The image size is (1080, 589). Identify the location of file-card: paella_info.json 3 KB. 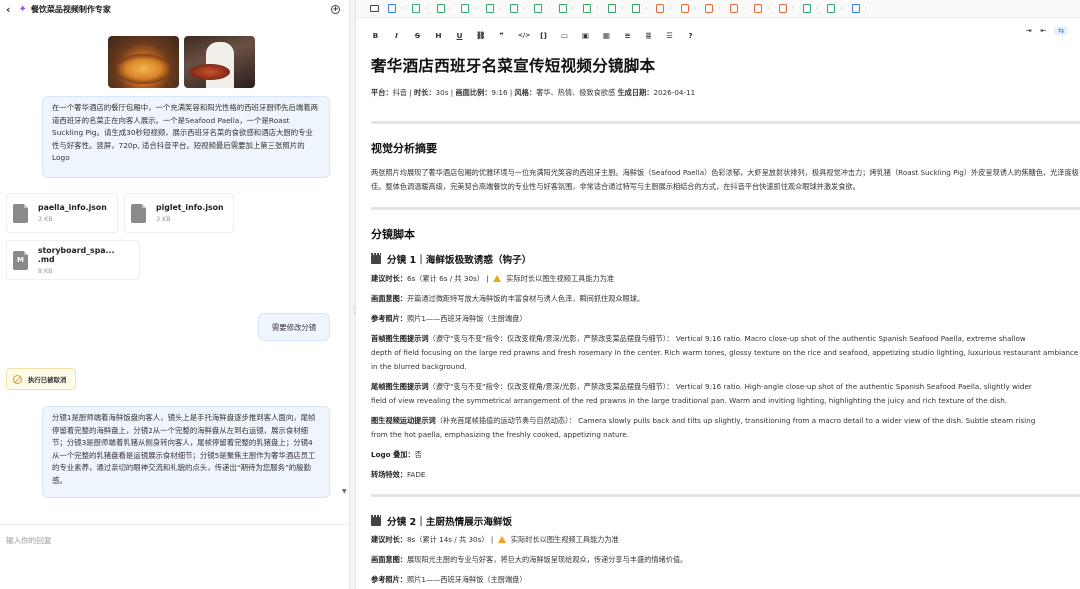
(62, 213).